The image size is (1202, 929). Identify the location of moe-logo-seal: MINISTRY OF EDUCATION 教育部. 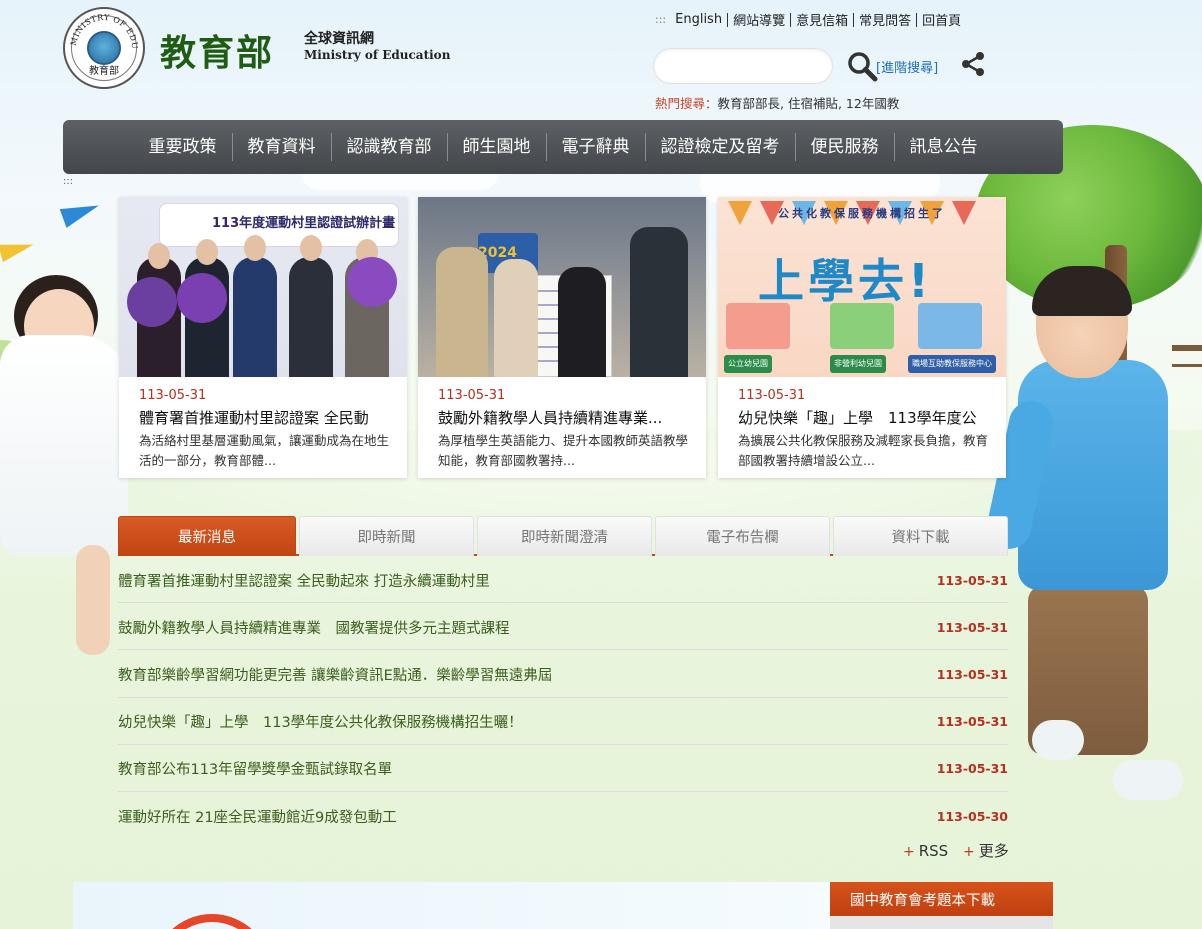
(104, 48).